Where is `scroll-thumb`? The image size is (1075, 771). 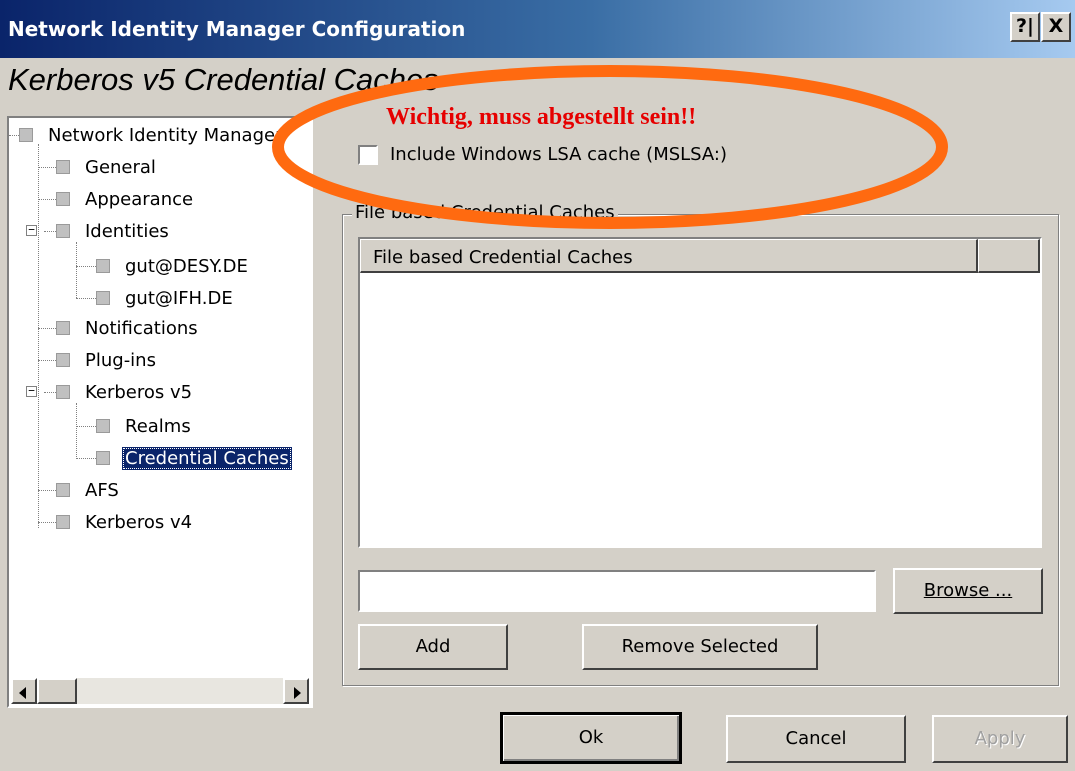 scroll-thumb is located at coordinates (57, 691).